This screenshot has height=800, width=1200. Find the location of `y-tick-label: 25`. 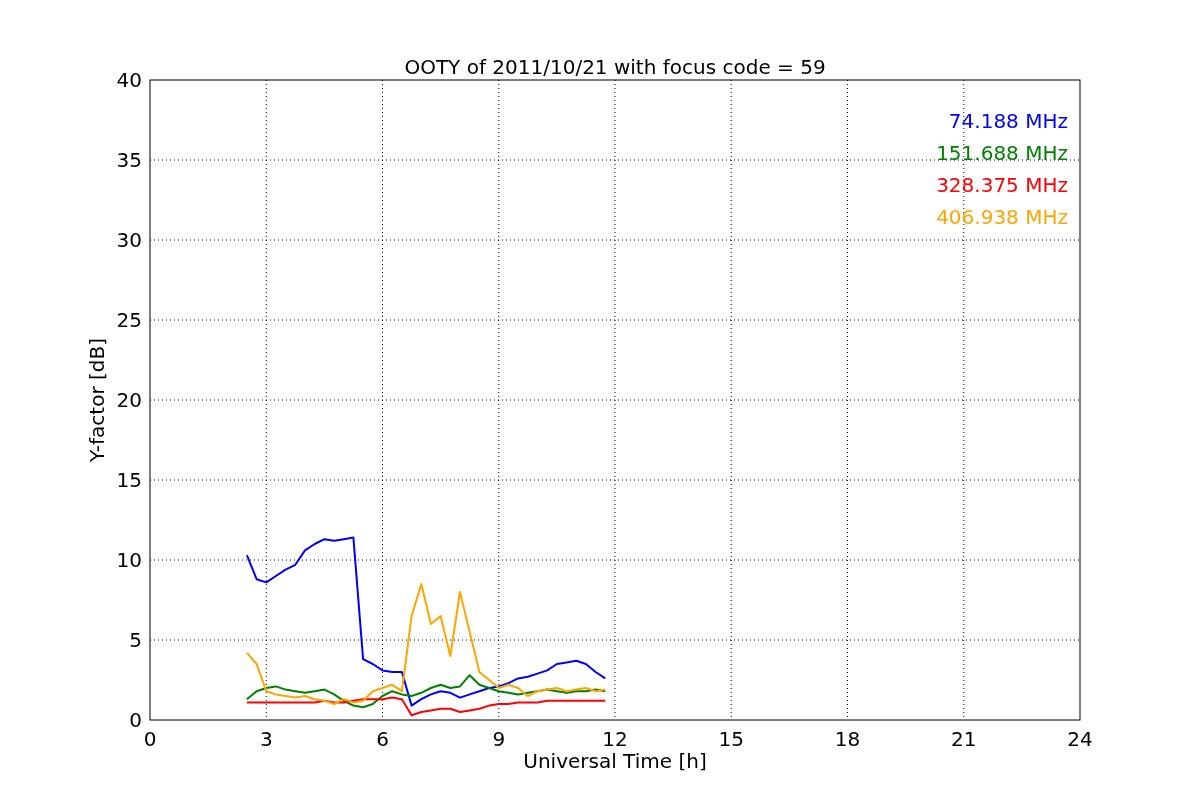

y-tick-label: 25 is located at coordinates (129, 320).